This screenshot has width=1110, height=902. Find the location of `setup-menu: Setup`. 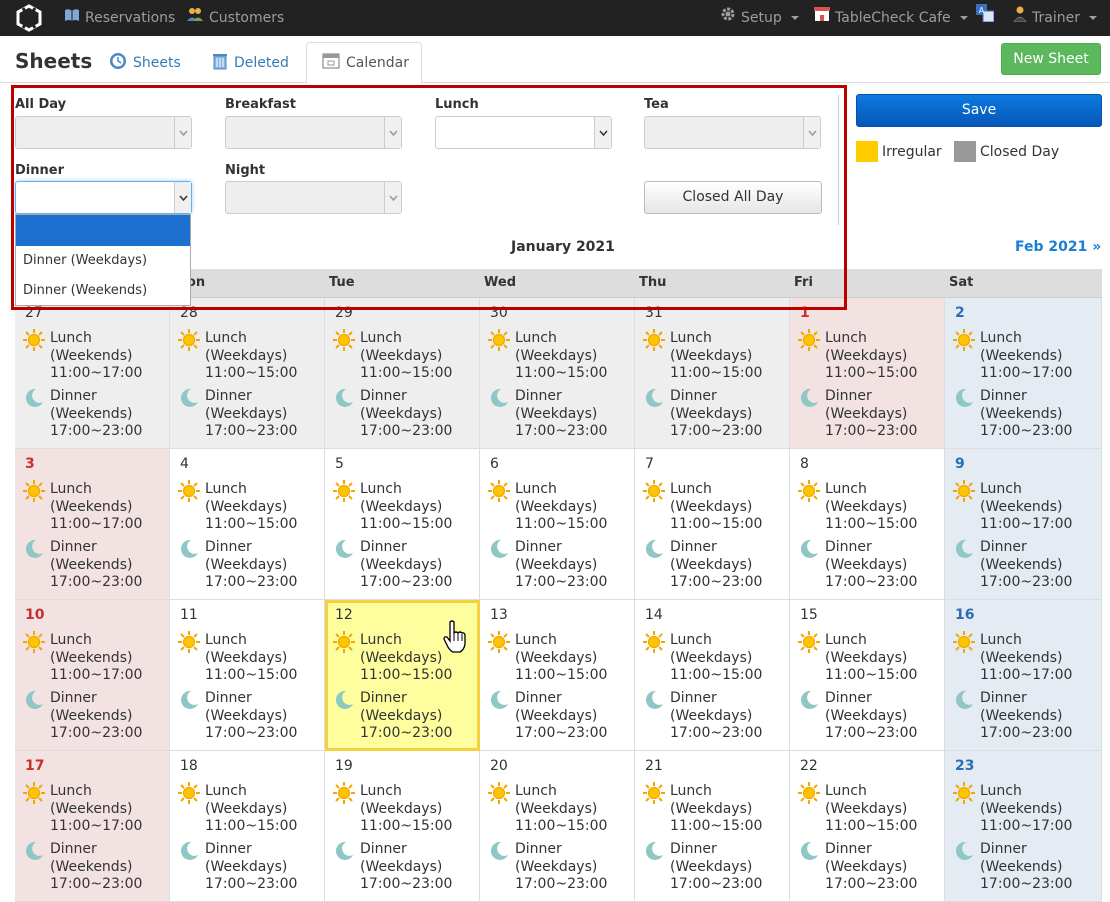

setup-menu: Setup is located at coordinates (759, 18).